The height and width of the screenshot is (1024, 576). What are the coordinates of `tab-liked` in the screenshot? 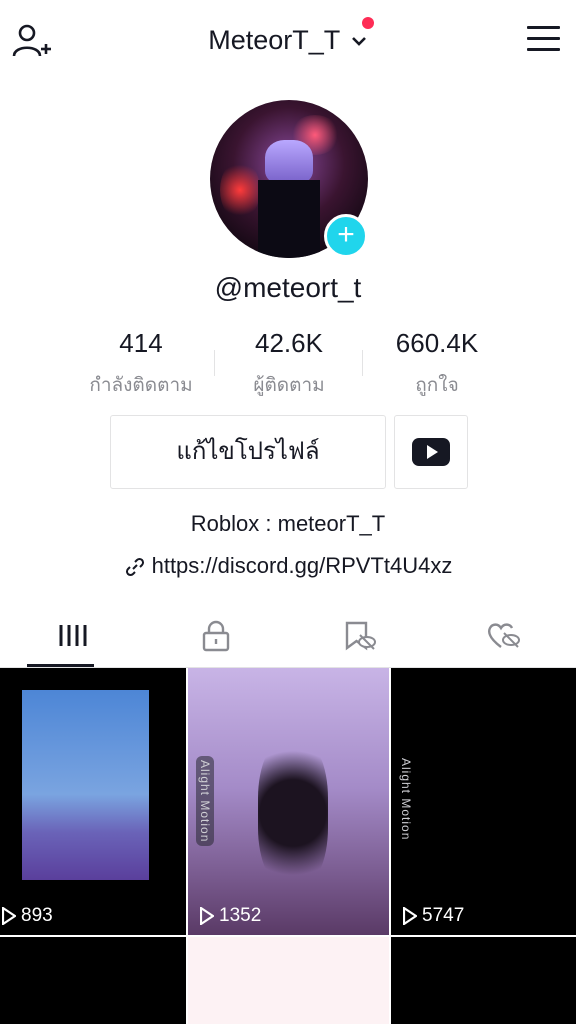 It's located at (504, 640).